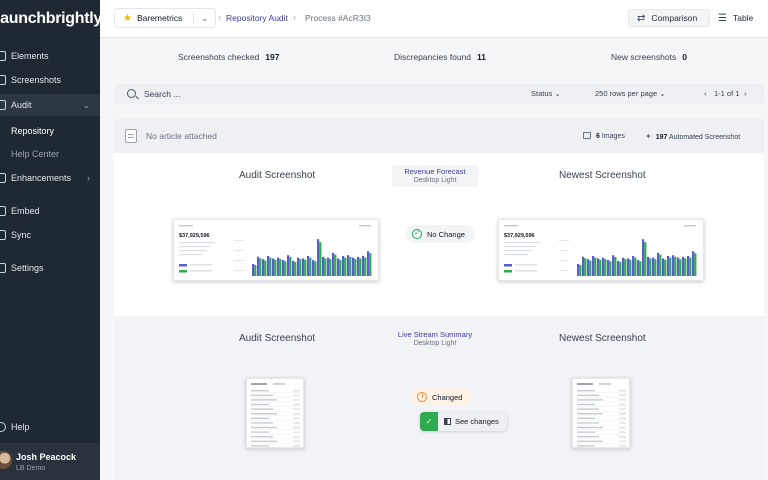  I want to click on sidebar-item-screenshots: Screenshots, so click(50, 80).